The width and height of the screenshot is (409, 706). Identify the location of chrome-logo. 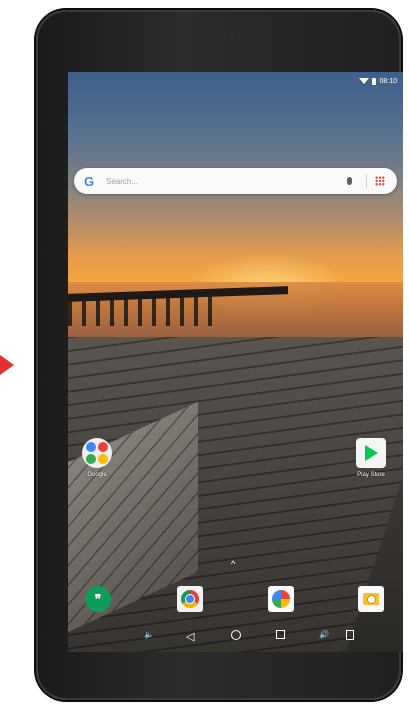
(190, 599).